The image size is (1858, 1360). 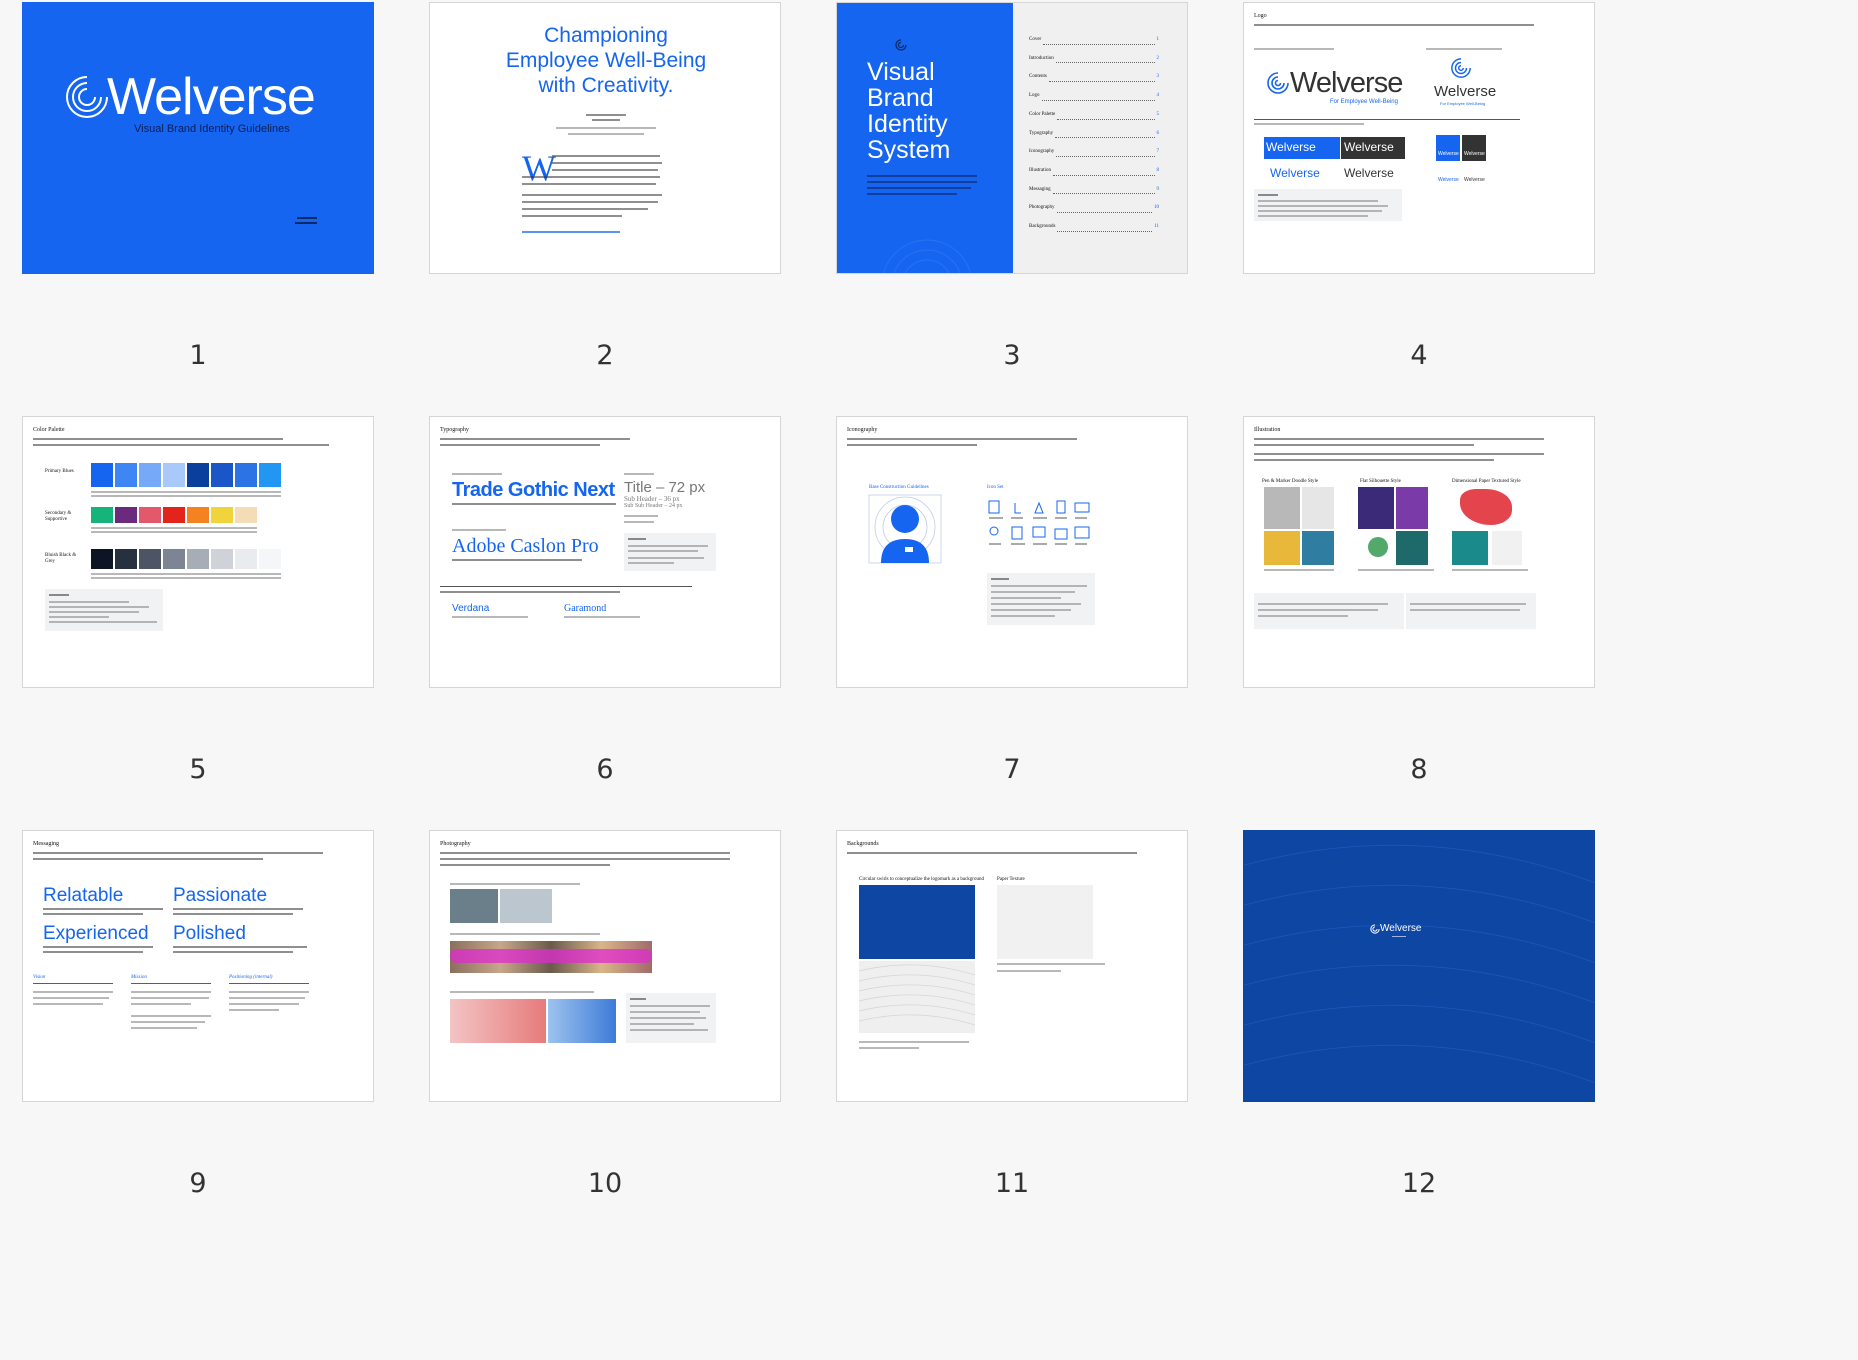 I want to click on slide-number: 10, so click(x=605, y=1183).